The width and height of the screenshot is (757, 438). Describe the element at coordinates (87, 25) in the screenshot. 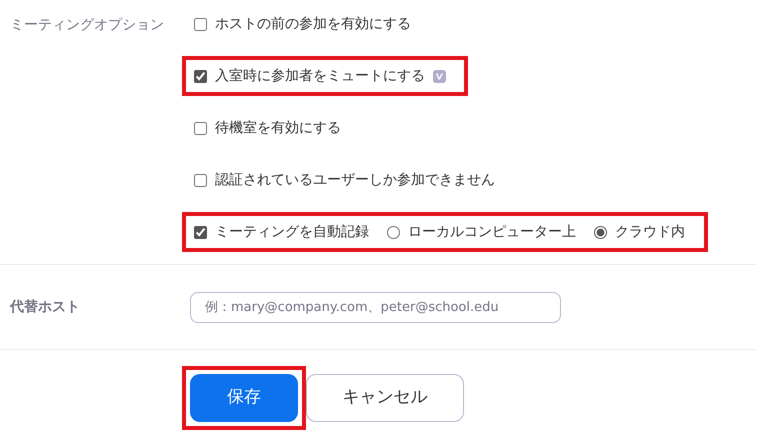

I see `section-label: ミーティングオプション` at that location.